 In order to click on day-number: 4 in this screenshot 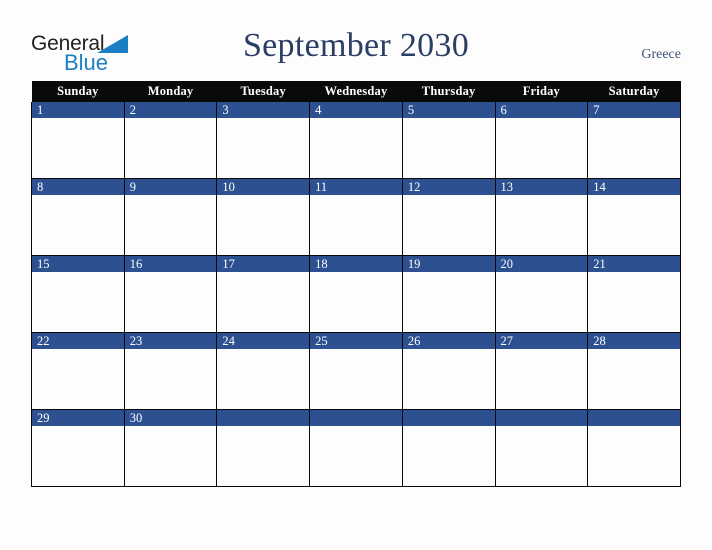, I will do `click(356, 110)`.